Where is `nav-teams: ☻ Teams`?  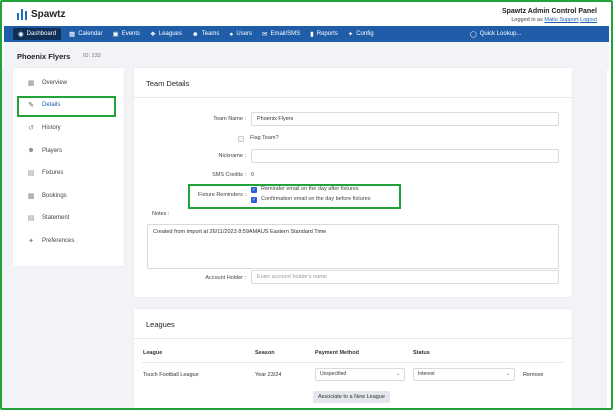
nav-teams: ☻ Teams is located at coordinates (206, 34).